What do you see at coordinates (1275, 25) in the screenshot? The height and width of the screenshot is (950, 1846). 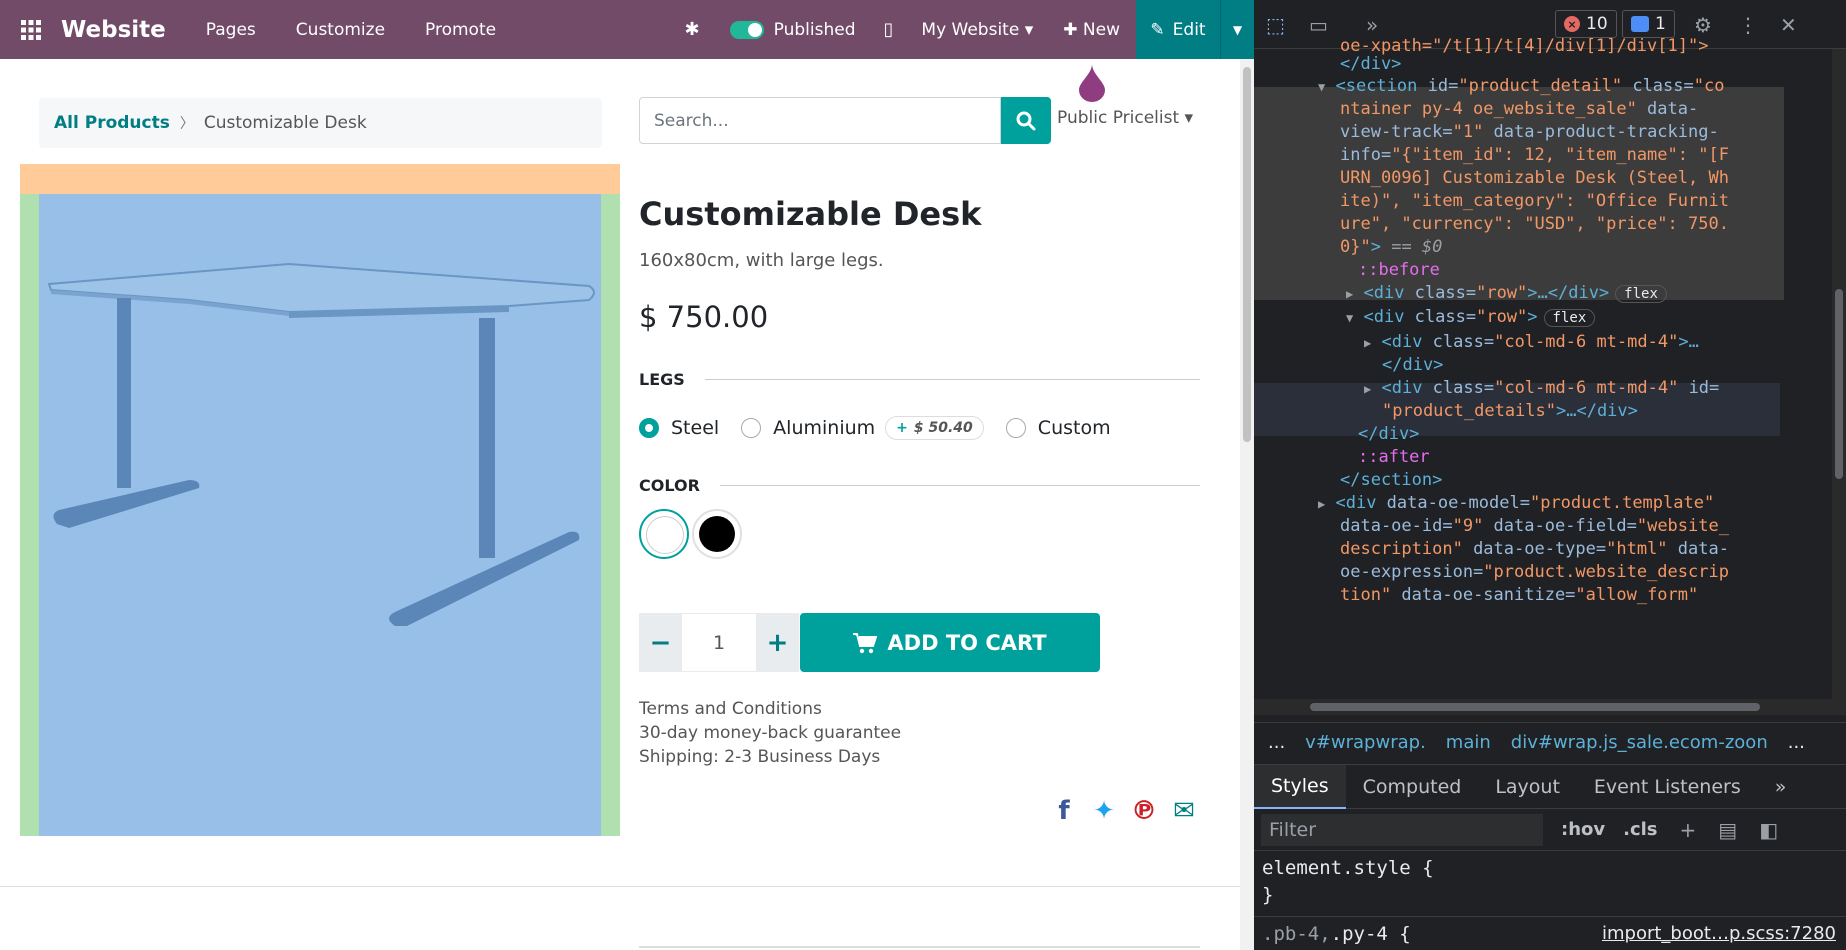 I see `inspect-element-icon: ⬚` at bounding box center [1275, 25].